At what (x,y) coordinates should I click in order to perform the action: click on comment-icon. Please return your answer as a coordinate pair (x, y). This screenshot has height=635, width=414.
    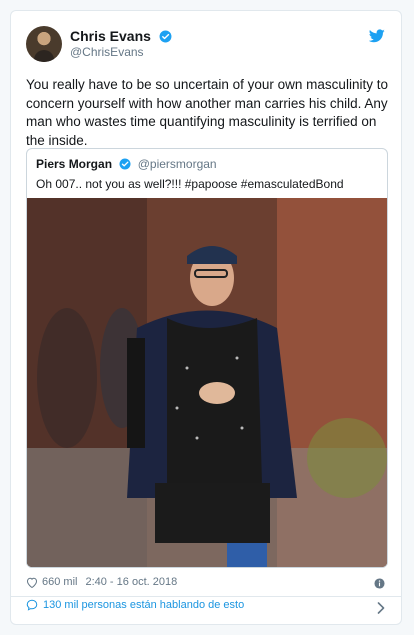
    Looking at the image, I should click on (32, 605).